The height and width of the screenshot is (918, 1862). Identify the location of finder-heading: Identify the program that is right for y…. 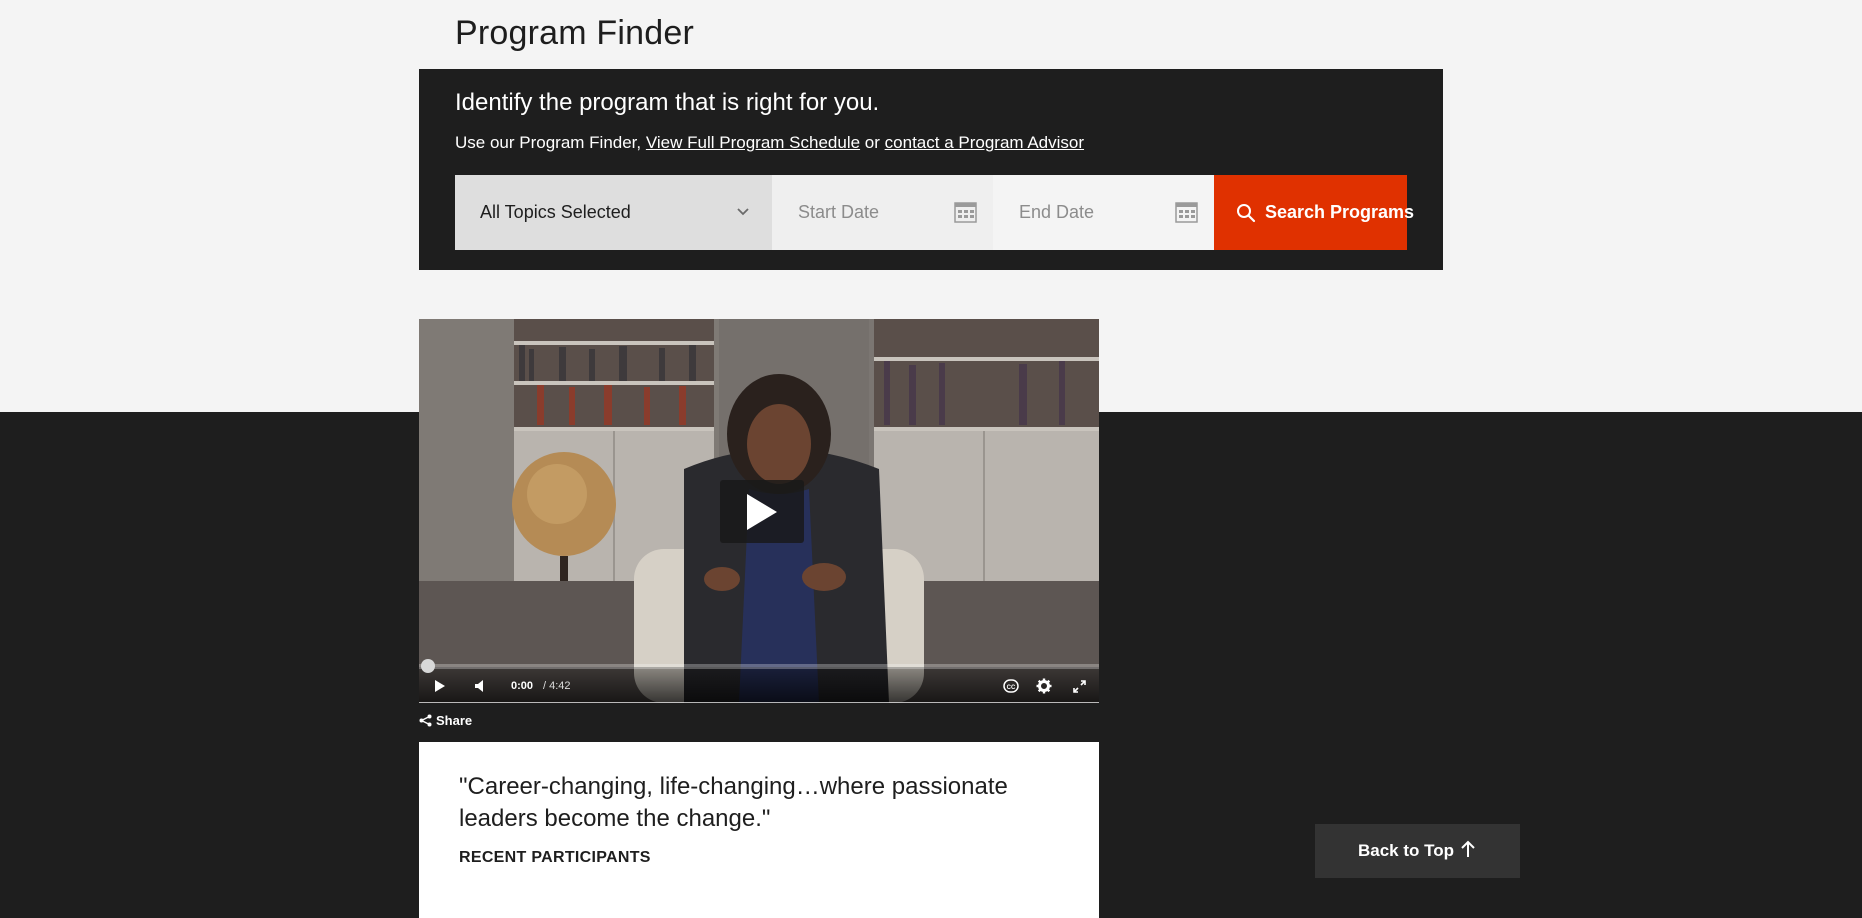
(667, 102).